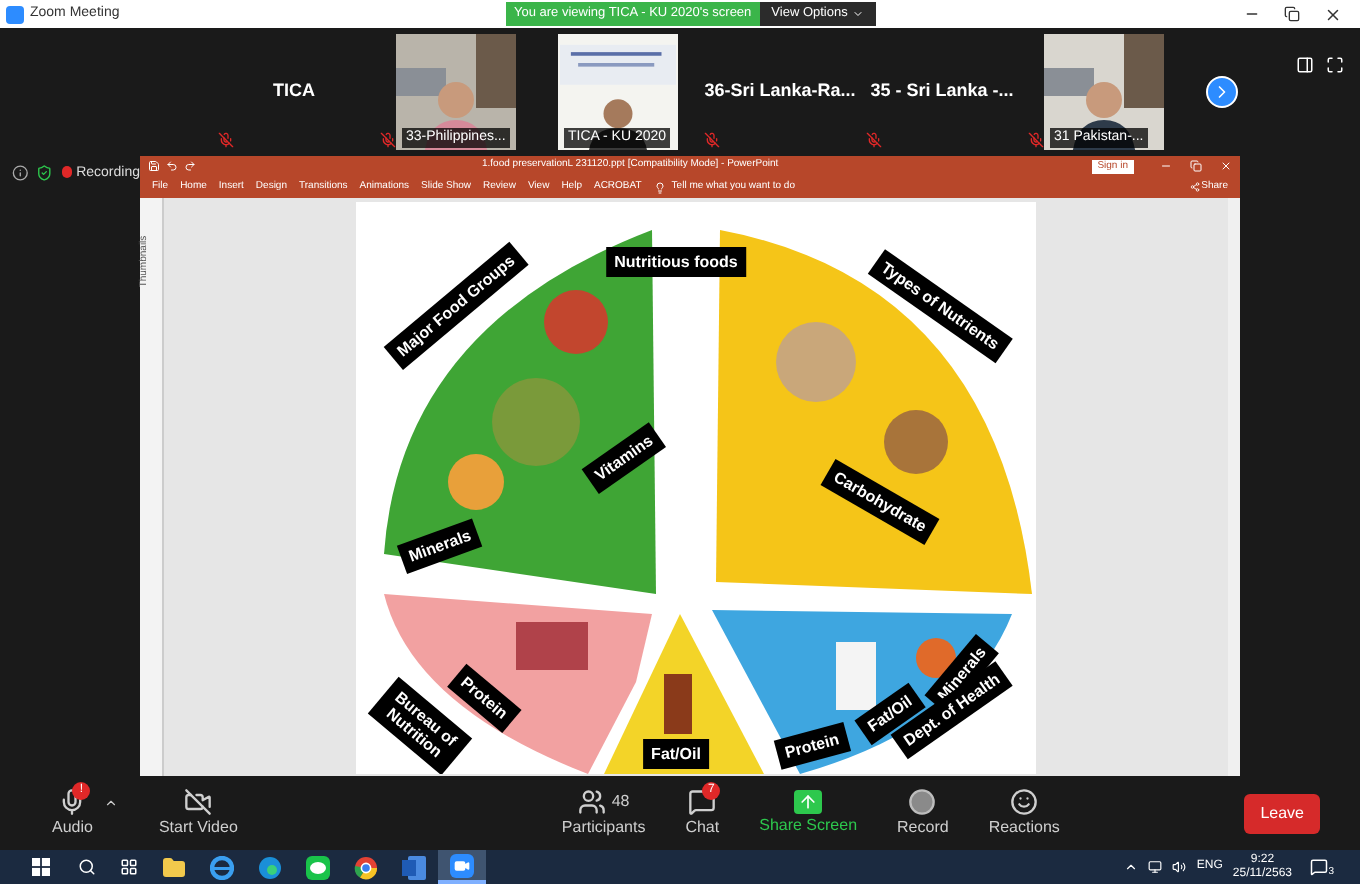 The image size is (1360, 884). I want to click on microphone-icon, so click(72, 801).